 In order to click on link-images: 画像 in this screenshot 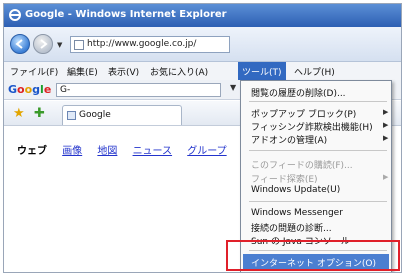, I will do `click(72, 151)`.